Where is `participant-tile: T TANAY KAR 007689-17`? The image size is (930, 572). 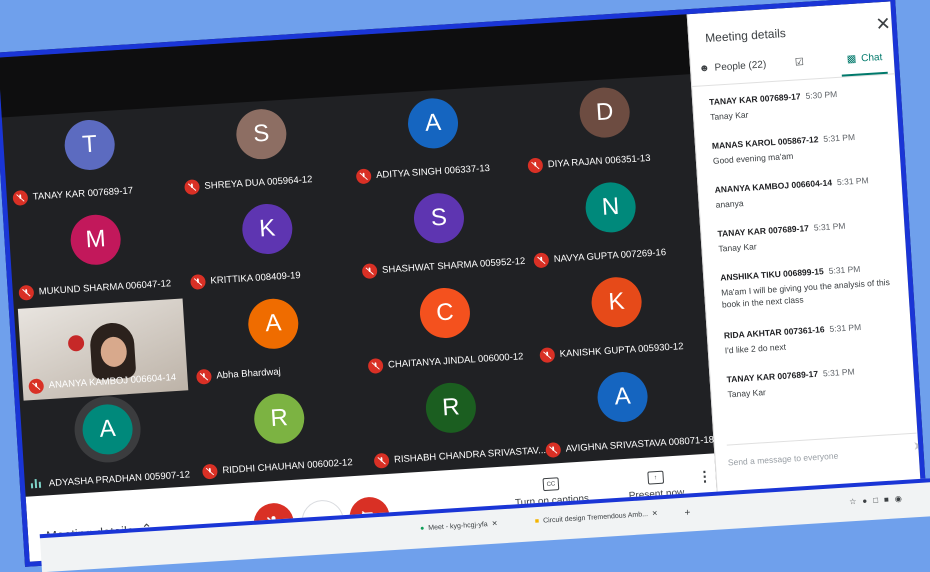
participant-tile: T TANAY KAR 007689-17 is located at coordinates (91, 160).